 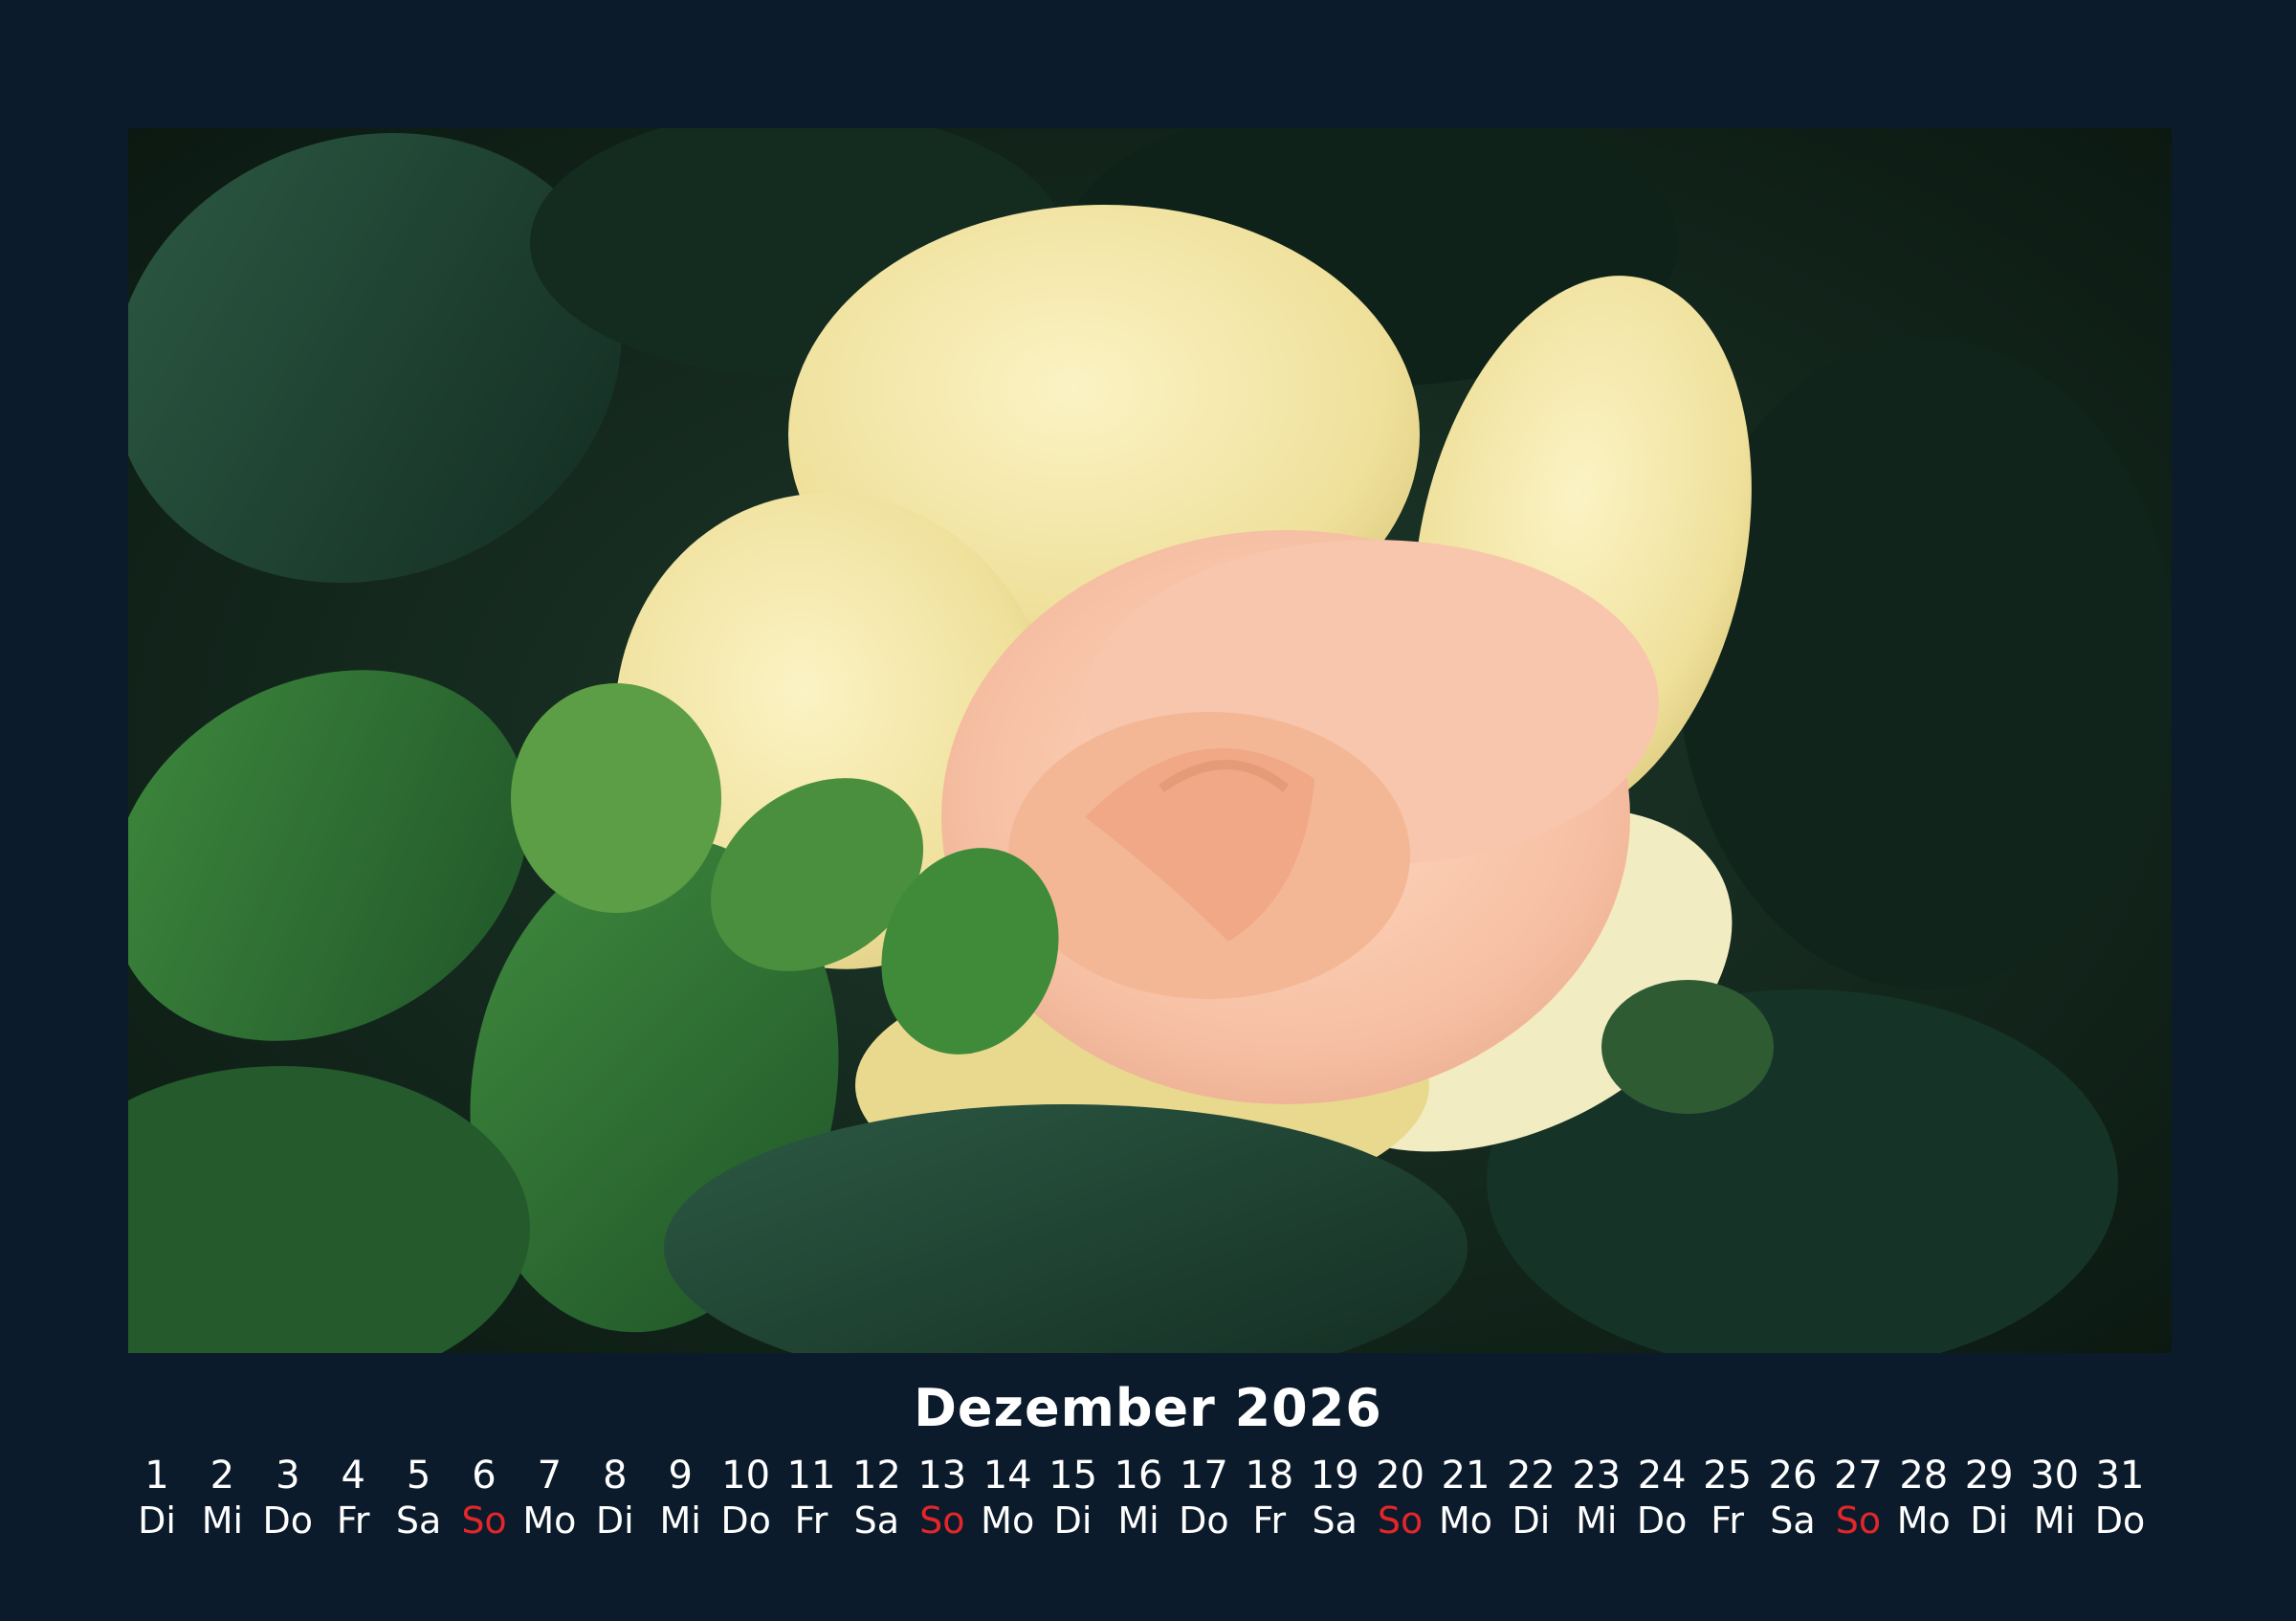 What do you see at coordinates (1138, 1476) in the screenshot?
I see `day-number: 16` at bounding box center [1138, 1476].